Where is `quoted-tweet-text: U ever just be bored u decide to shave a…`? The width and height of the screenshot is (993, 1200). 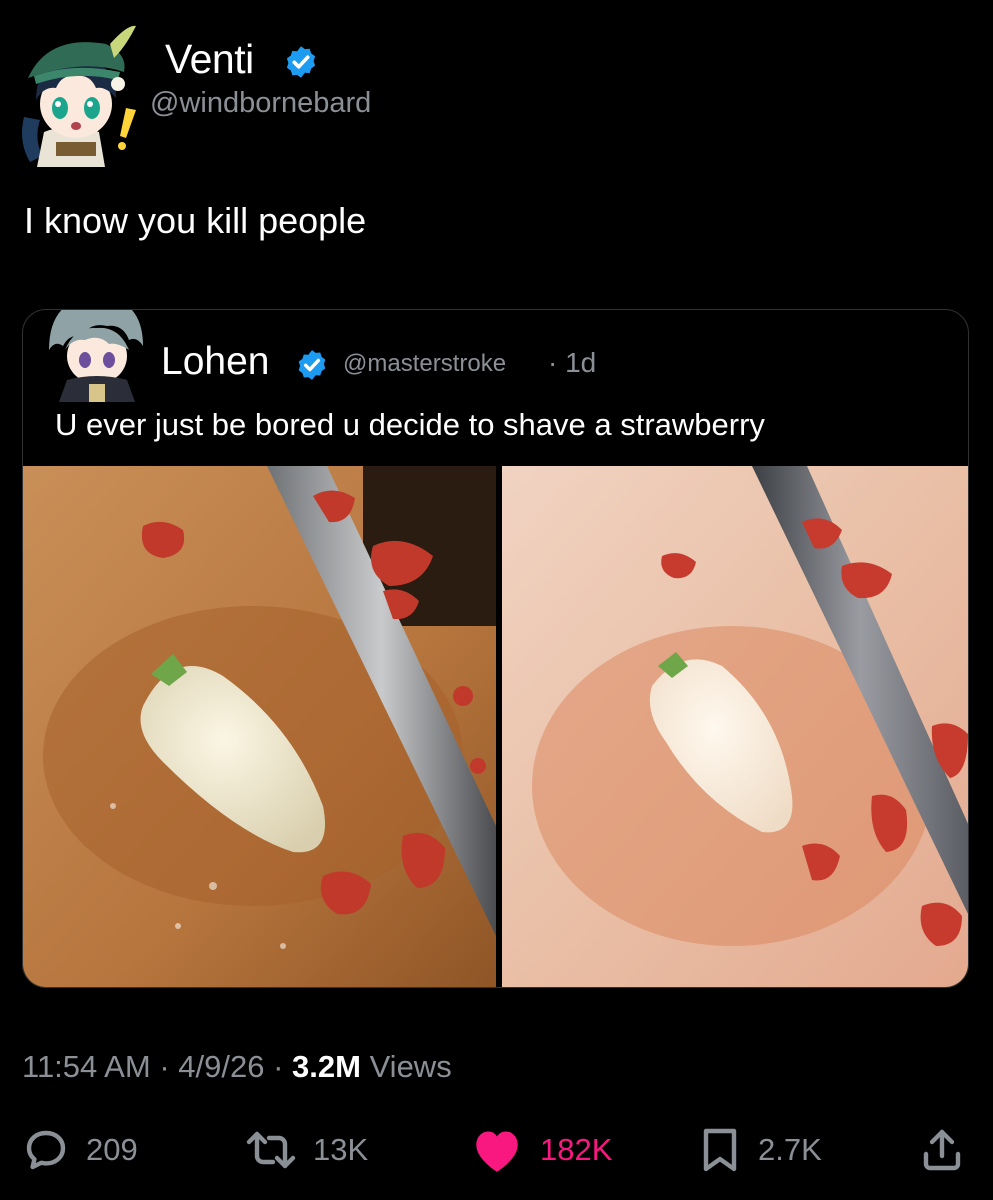 quoted-tweet-text: U ever just be bored u decide to shave a… is located at coordinates (410, 424).